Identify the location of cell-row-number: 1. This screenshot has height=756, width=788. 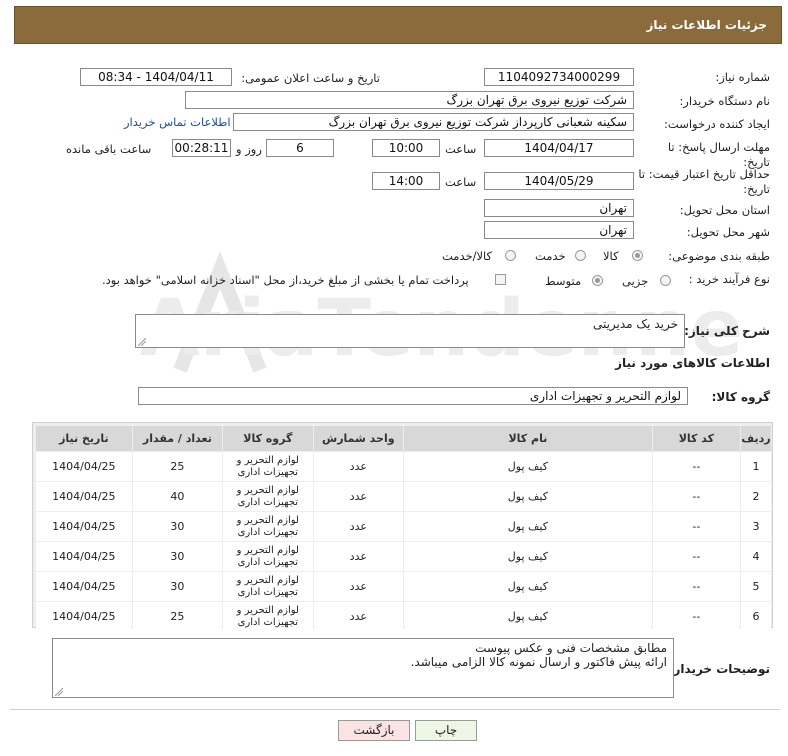
(756, 466).